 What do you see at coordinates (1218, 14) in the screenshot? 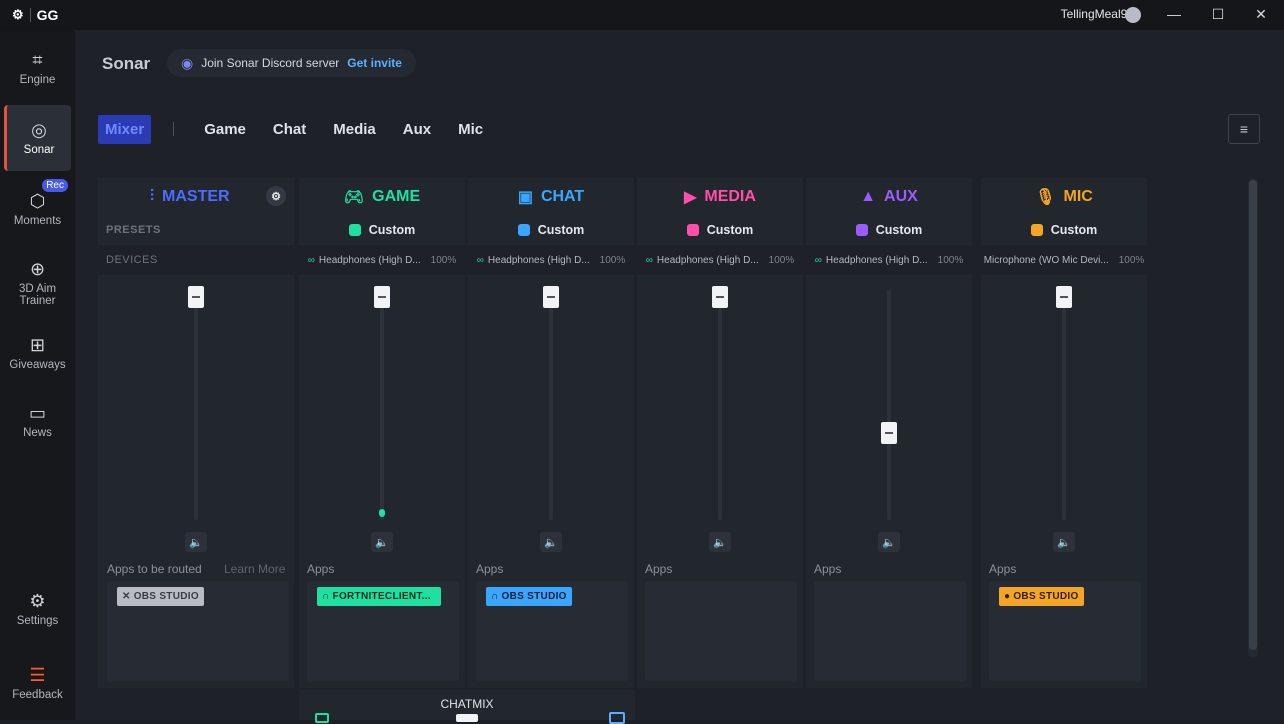
I see `maximize-button: ☐` at bounding box center [1218, 14].